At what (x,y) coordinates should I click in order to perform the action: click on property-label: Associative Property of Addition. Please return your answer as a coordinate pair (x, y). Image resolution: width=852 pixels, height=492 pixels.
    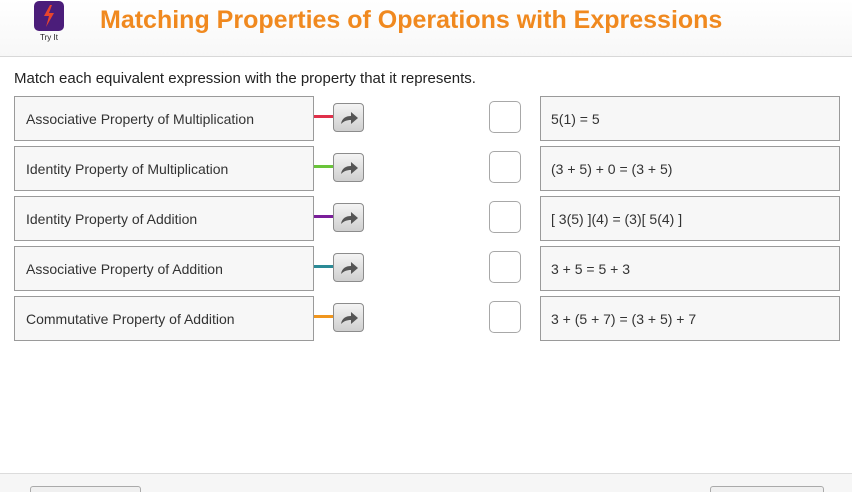
    Looking at the image, I should click on (124, 268).